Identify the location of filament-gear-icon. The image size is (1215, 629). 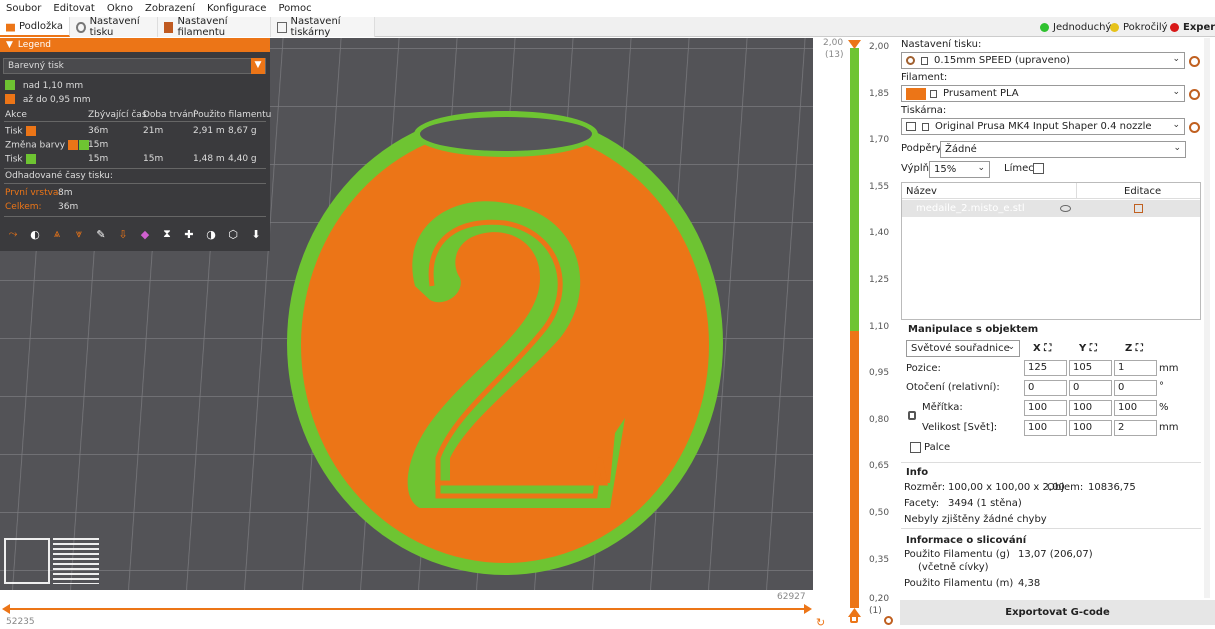
(1194, 94).